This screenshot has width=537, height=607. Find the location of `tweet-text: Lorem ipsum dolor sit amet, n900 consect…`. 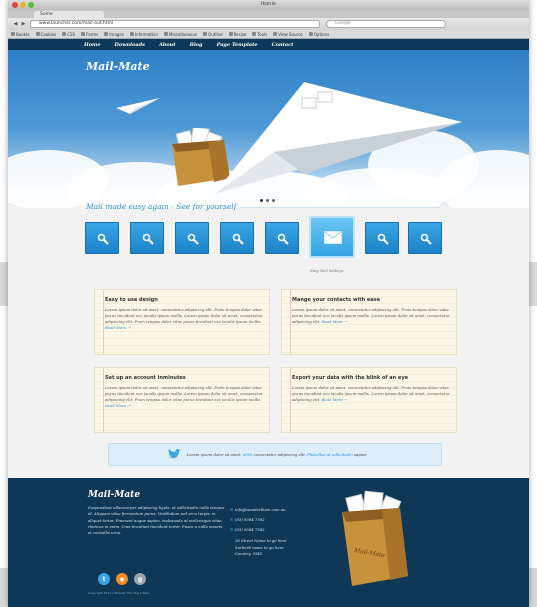

tweet-text: Lorem ipsum dolor sit amet, n900 consect… is located at coordinates (277, 454).